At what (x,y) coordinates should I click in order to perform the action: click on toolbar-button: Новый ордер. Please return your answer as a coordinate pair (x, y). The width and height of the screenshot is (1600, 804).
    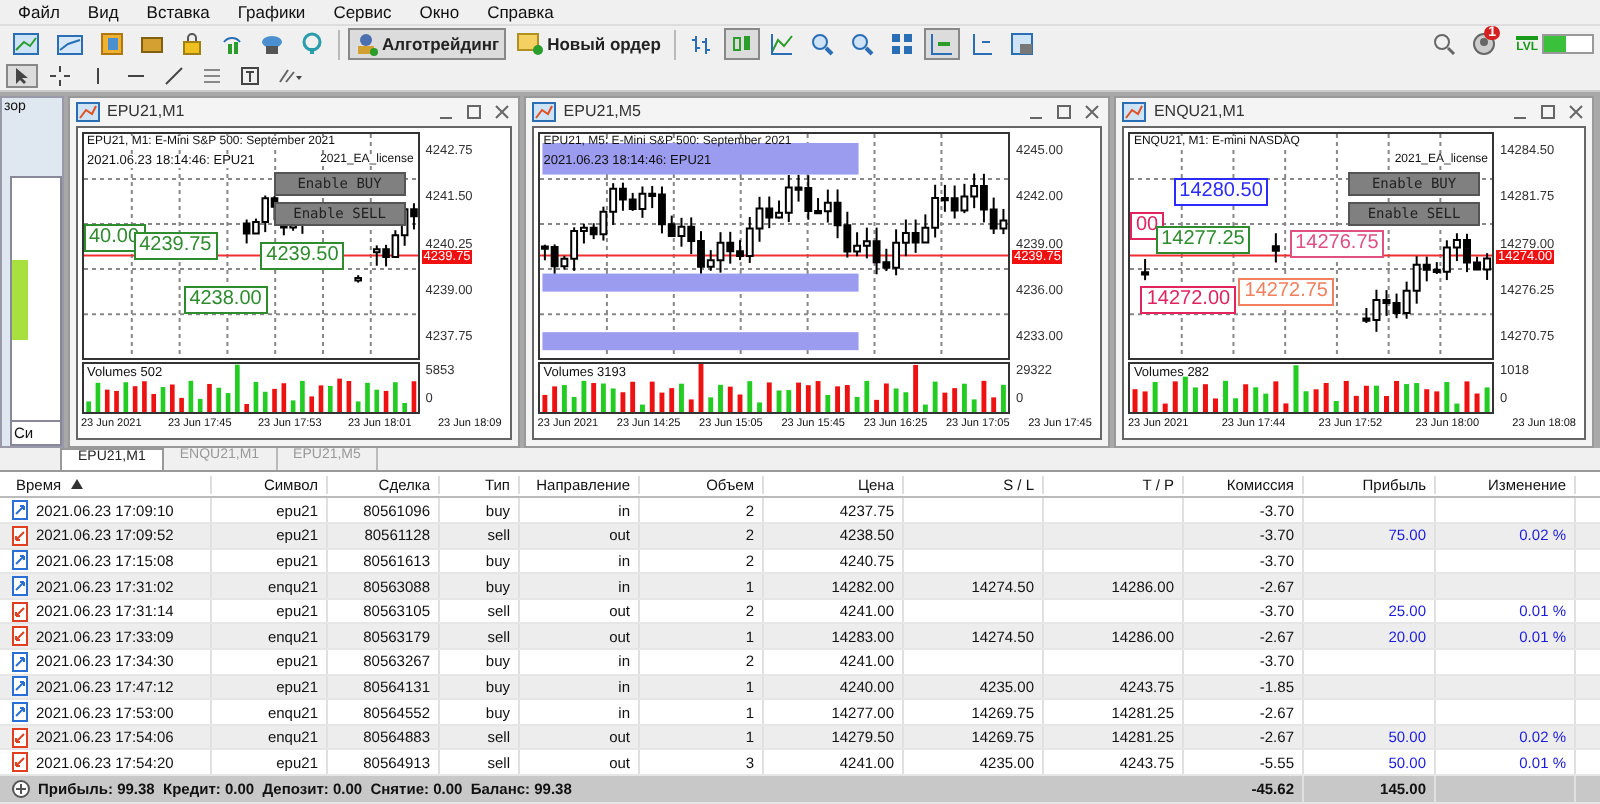
    Looking at the image, I should click on (588, 44).